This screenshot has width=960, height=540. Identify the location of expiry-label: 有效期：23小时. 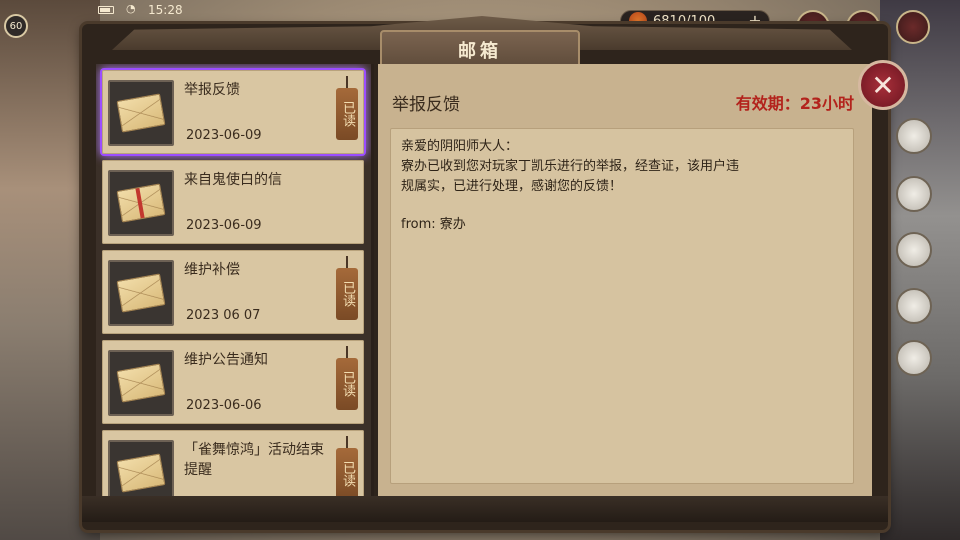
(794, 103).